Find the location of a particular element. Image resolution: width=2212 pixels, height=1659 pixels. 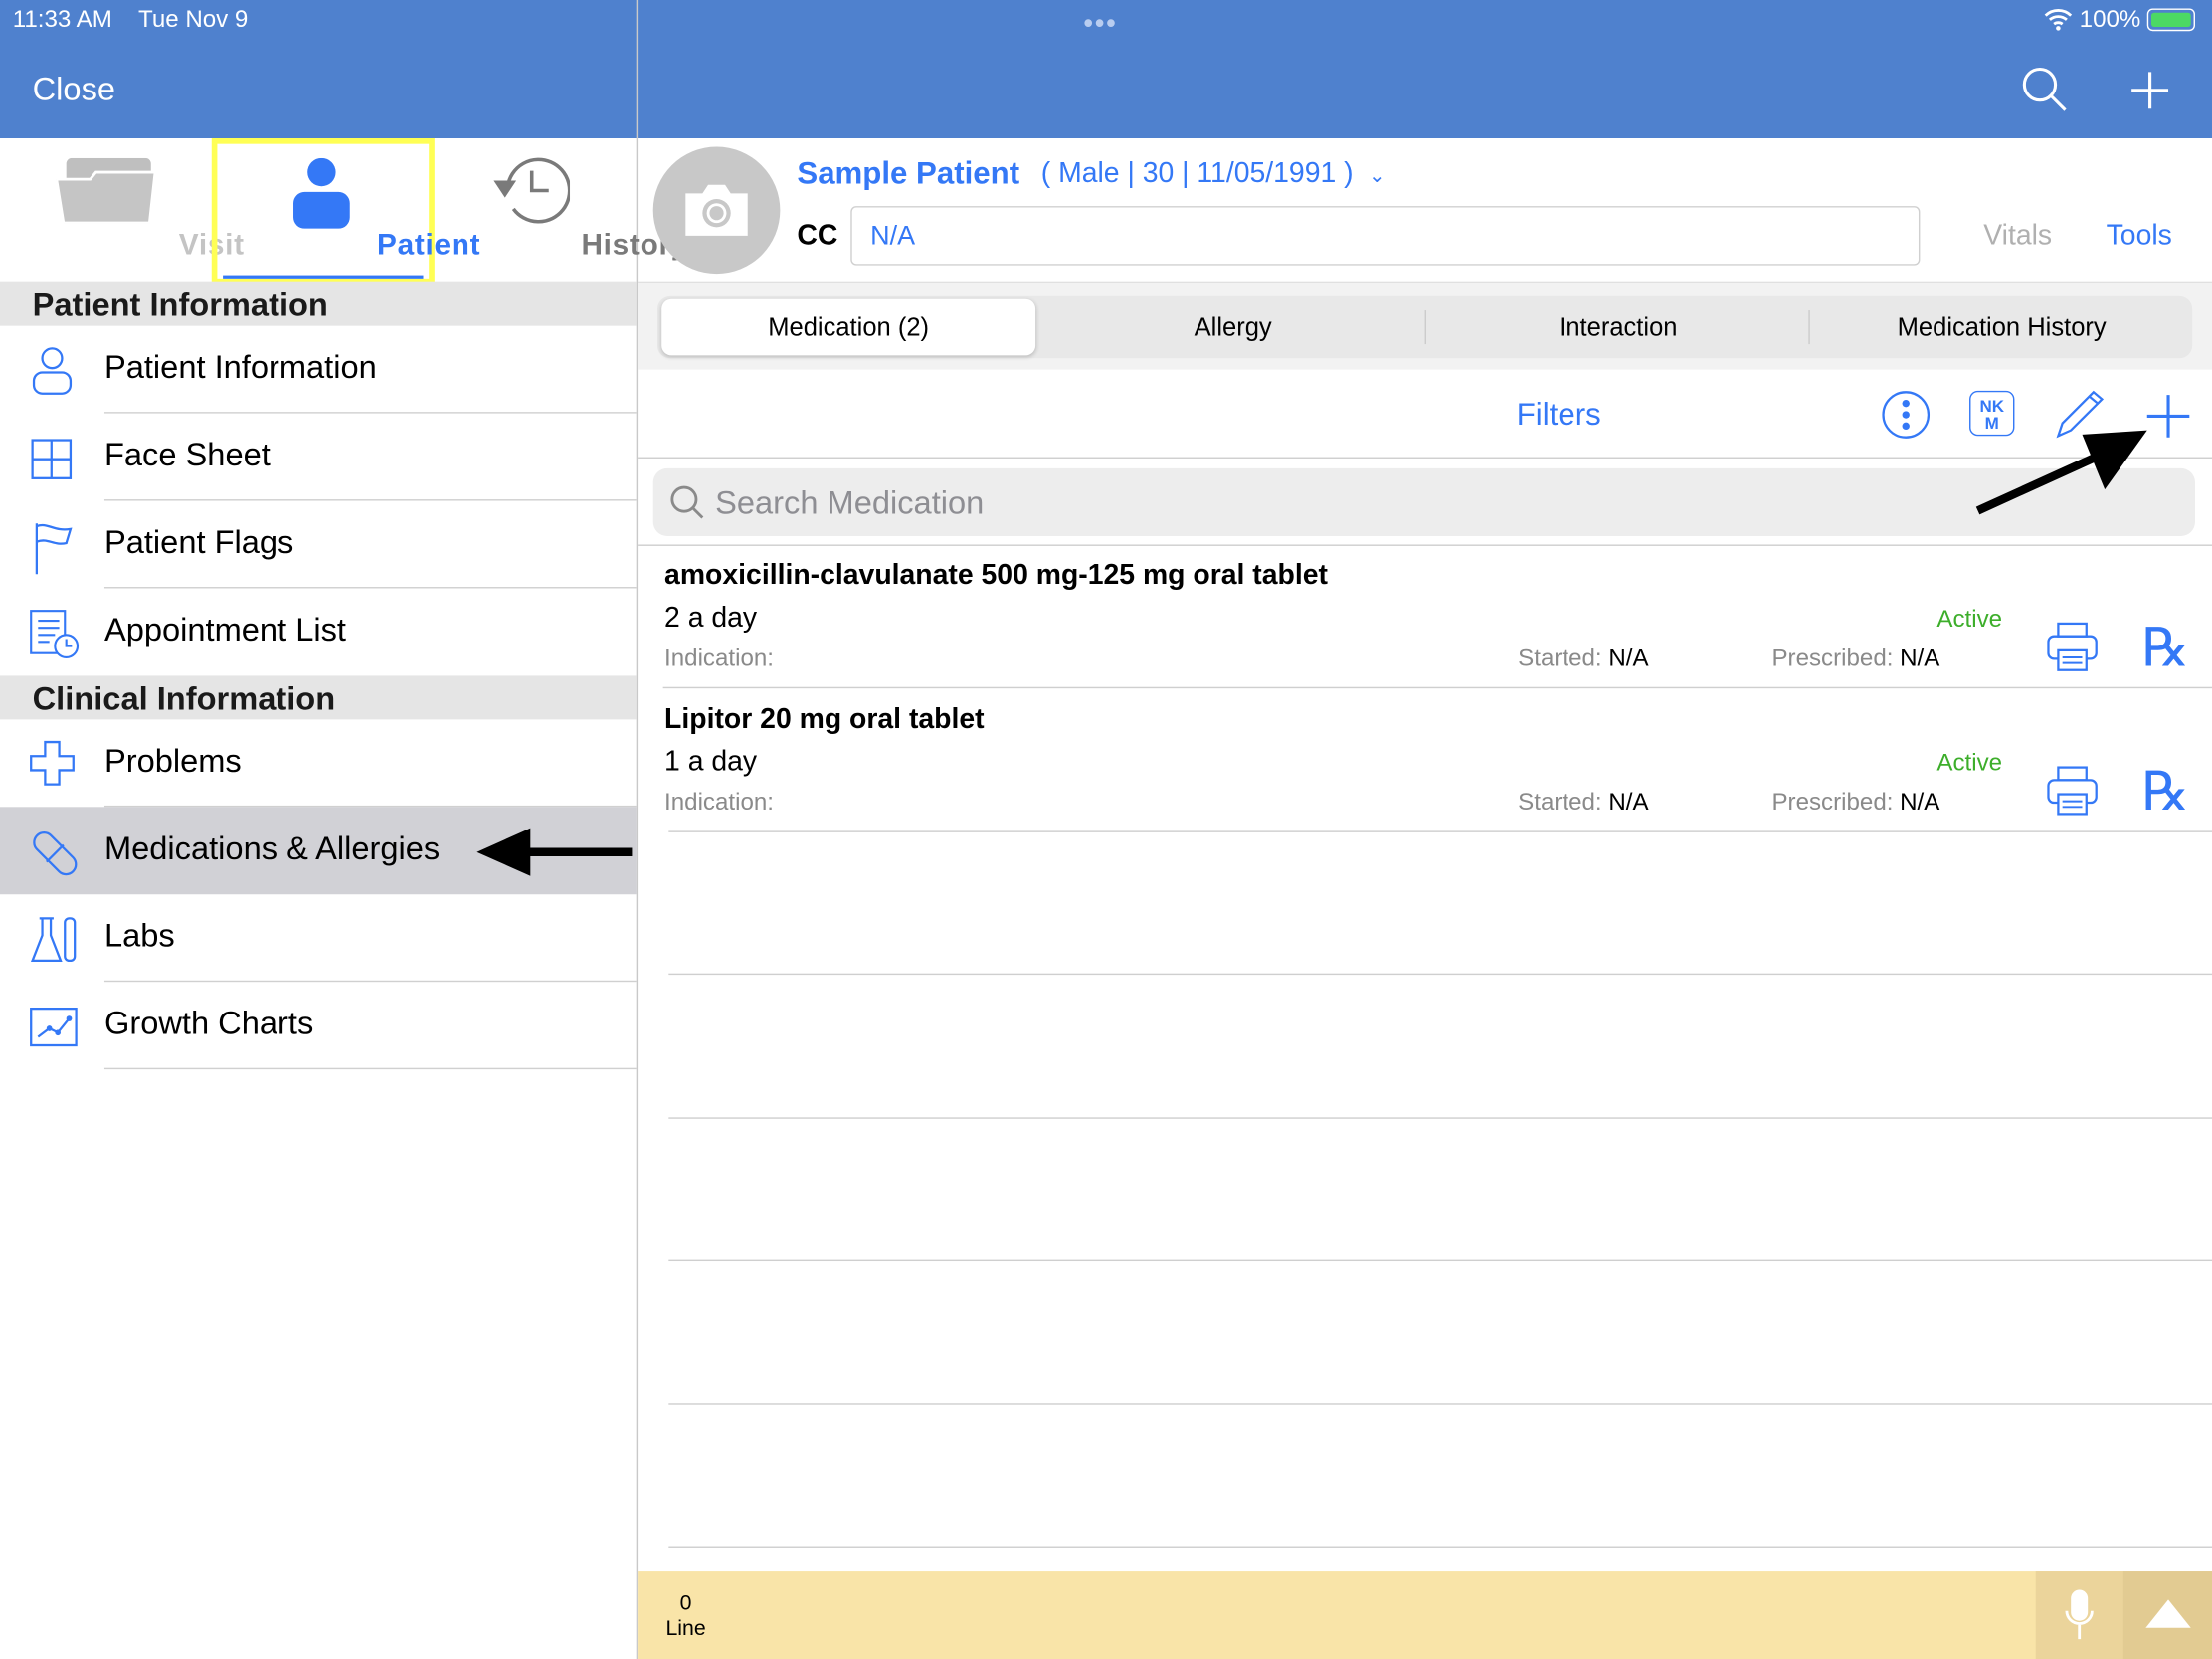

item-label: Patient Information is located at coordinates (240, 367).